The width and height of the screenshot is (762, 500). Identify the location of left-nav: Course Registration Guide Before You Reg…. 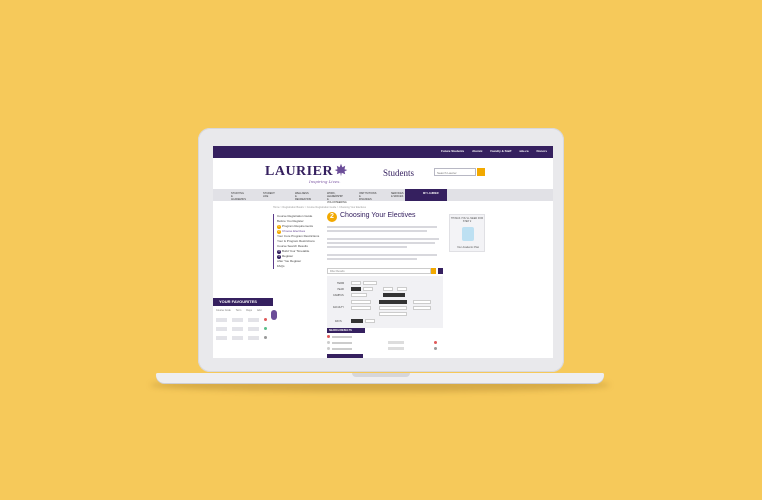
(297, 241).